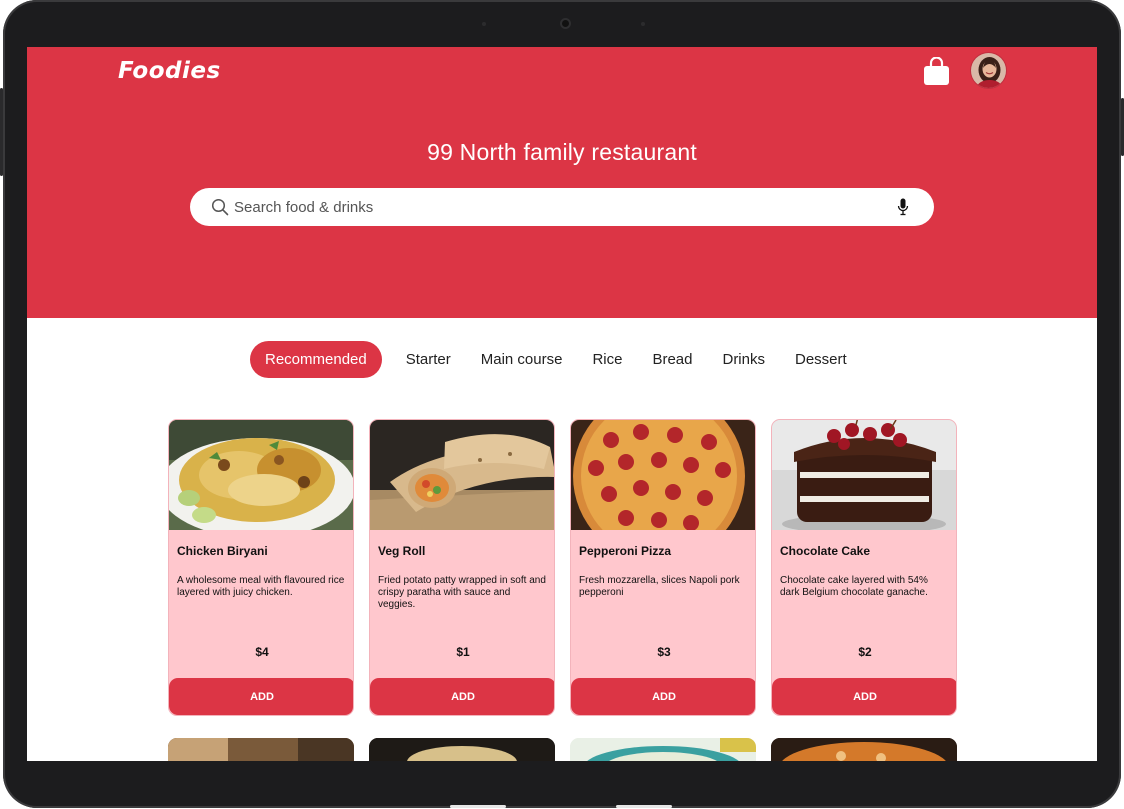 This screenshot has height=809, width=1124. What do you see at coordinates (522, 359) in the screenshot?
I see `tab-main-course: Main course` at bounding box center [522, 359].